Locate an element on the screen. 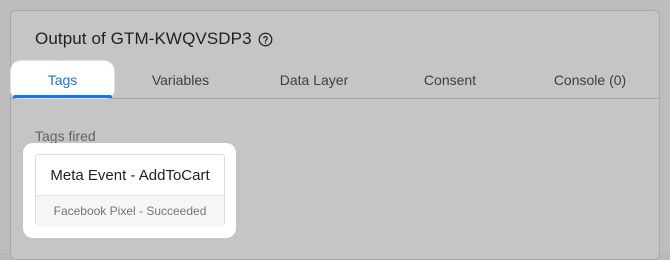 The image size is (670, 260). panel-header: Output of GTM-KWQVSDP3 is located at coordinates (154, 39).